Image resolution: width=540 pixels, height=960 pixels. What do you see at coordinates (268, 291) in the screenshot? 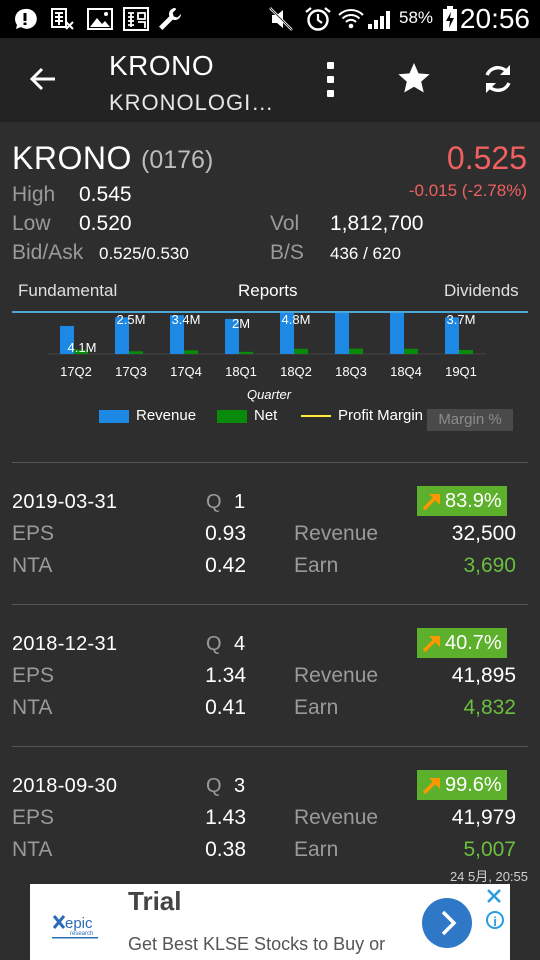
I see `tab-reports: Reports` at bounding box center [268, 291].